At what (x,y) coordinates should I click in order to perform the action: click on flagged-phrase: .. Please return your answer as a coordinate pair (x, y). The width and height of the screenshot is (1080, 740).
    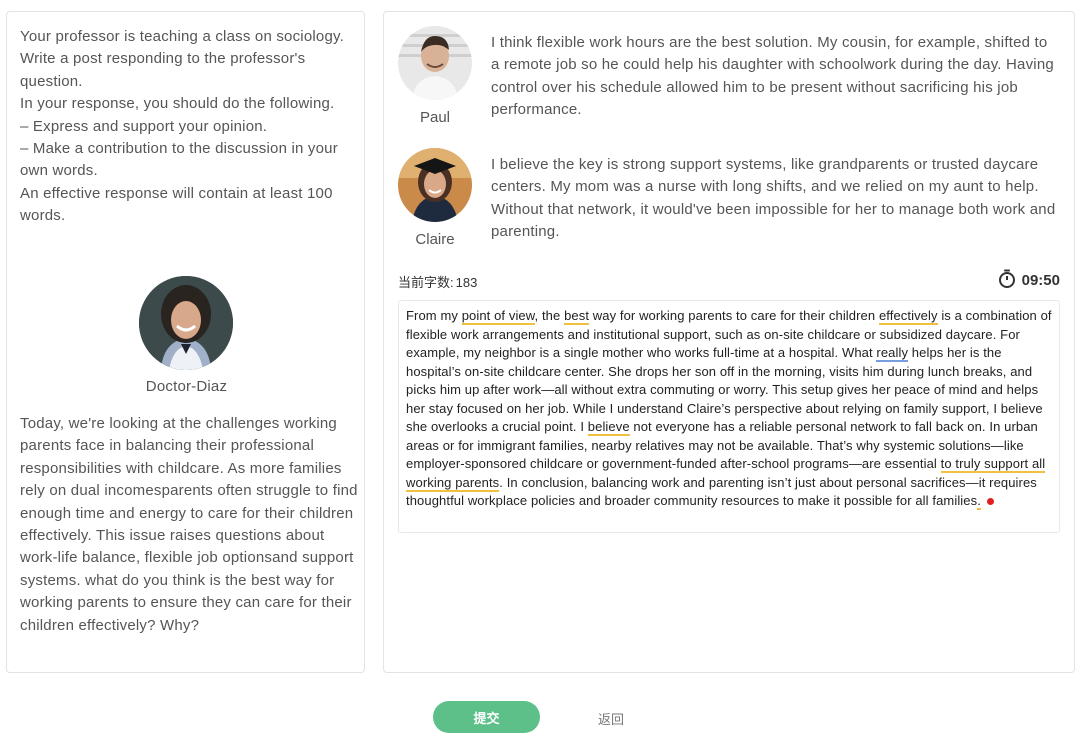
    Looking at the image, I should click on (979, 501).